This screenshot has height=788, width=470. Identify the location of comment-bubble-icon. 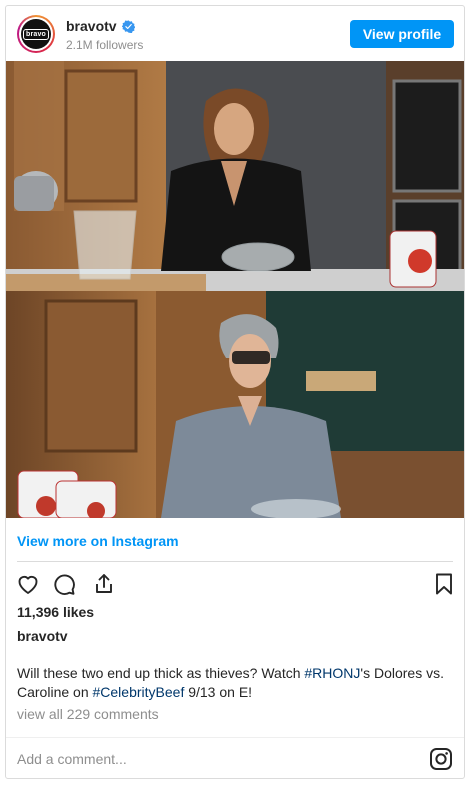
(64, 584).